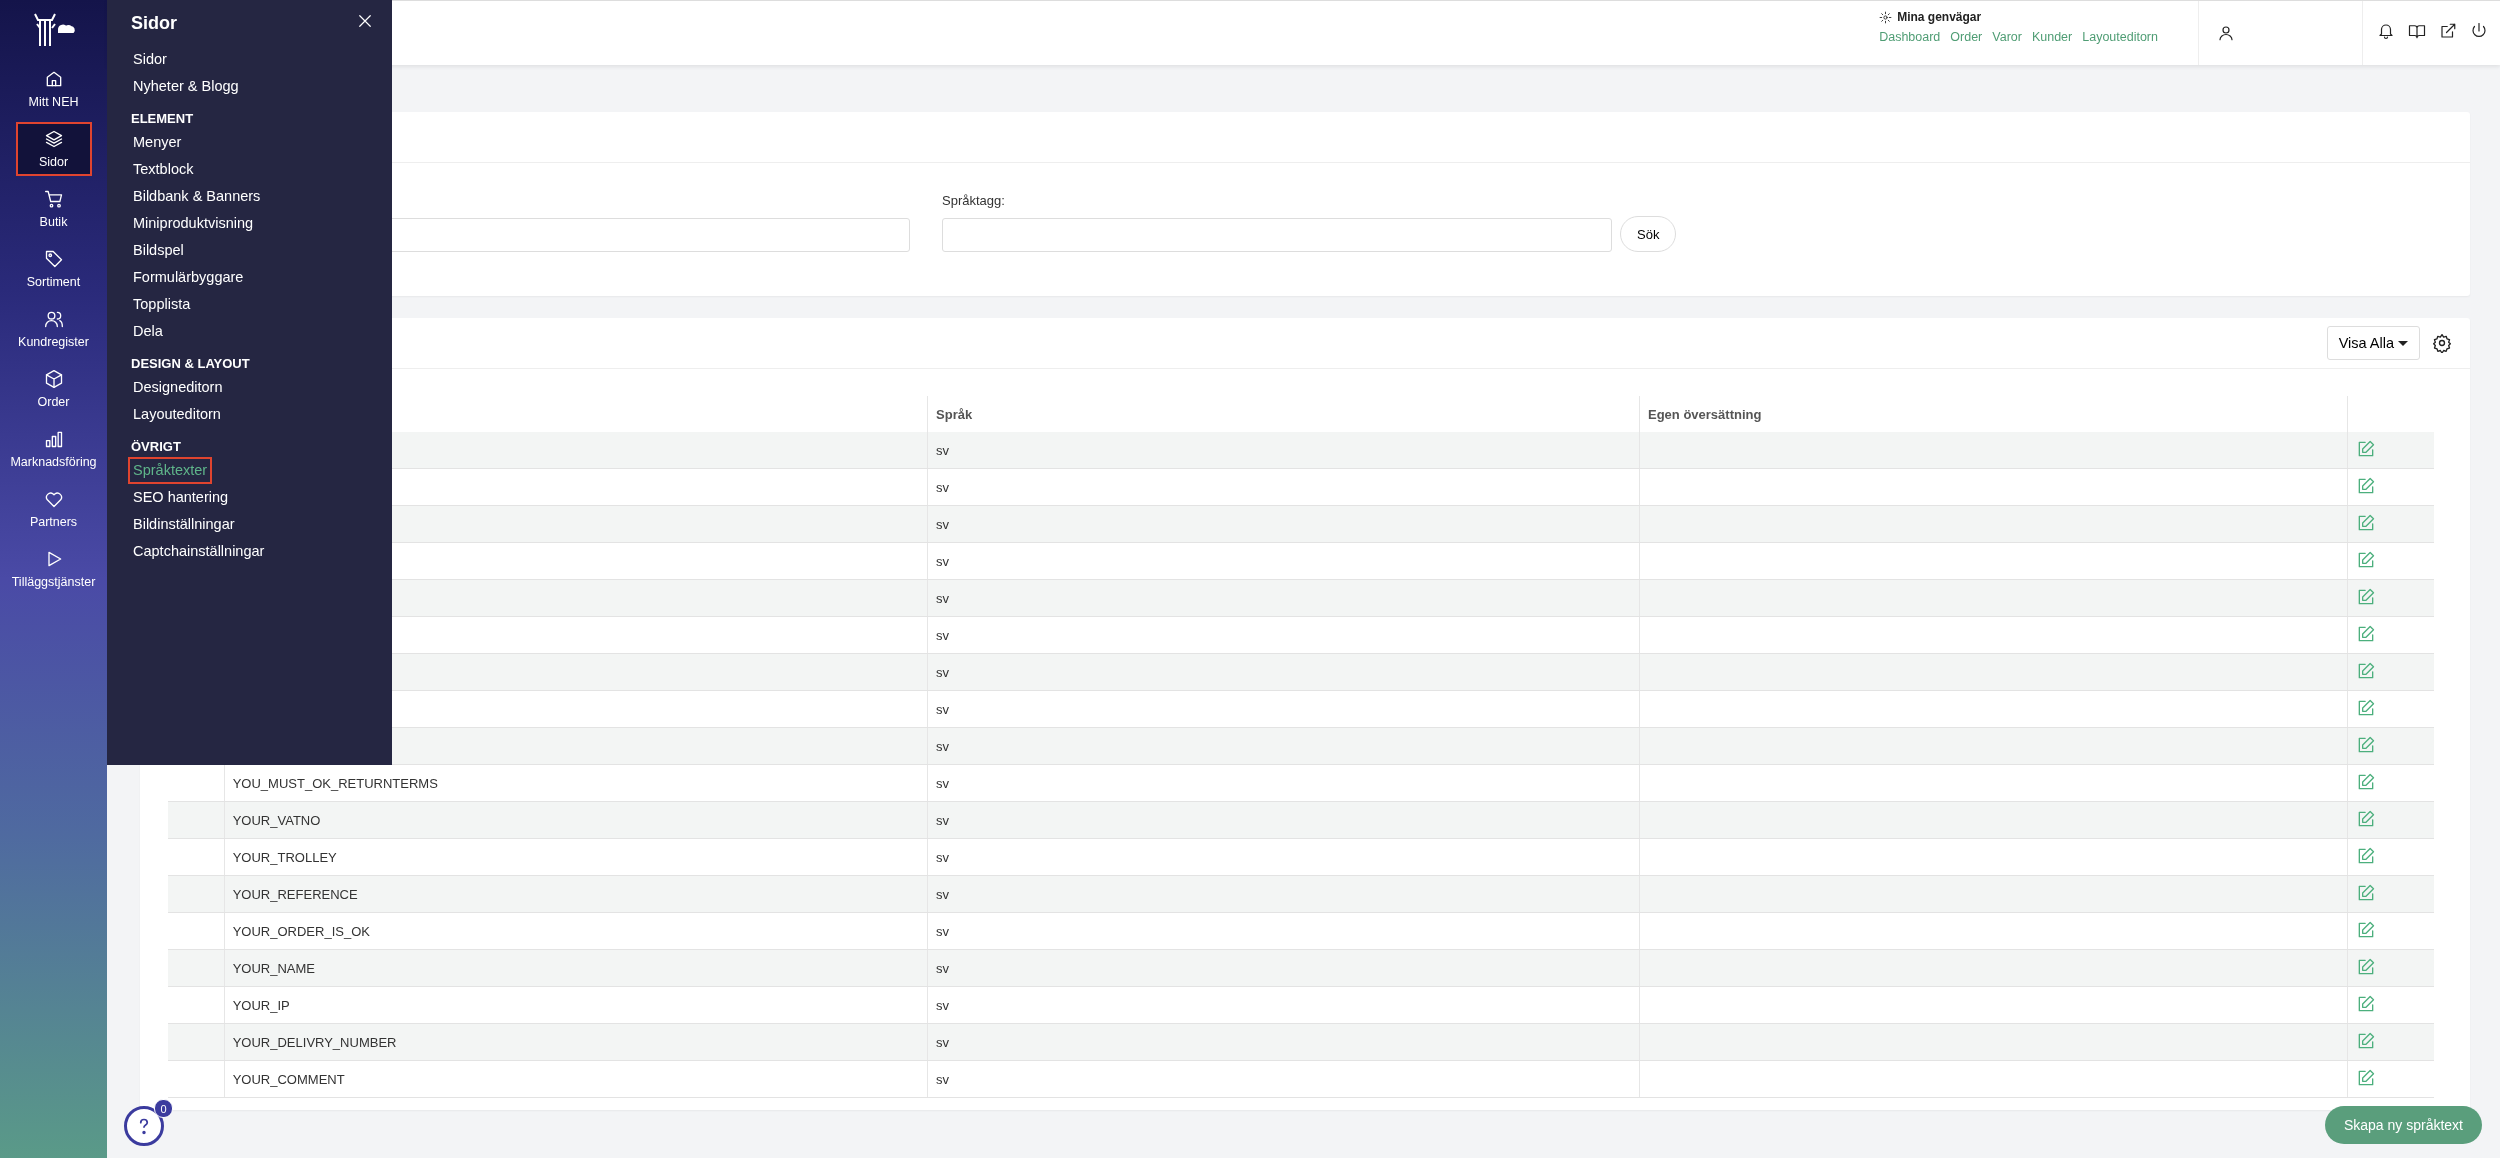  I want to click on field-label: Språktagg:, so click(974, 200).